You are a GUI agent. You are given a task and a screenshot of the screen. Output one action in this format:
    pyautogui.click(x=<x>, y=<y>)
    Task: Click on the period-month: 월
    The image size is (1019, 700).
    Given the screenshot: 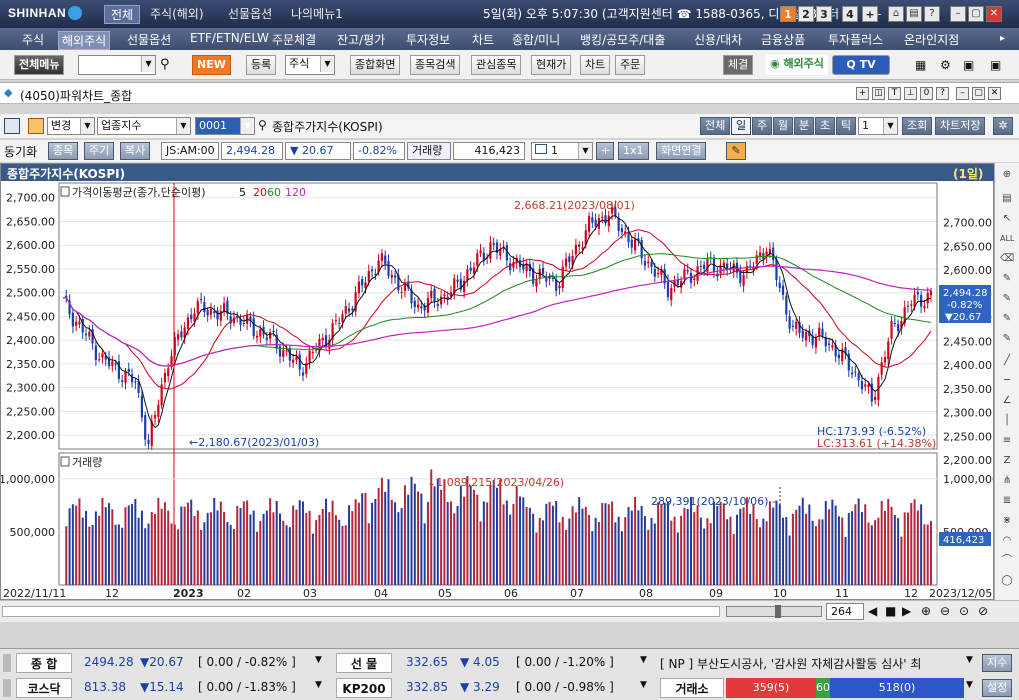 What is the action you would take?
    pyautogui.click(x=783, y=126)
    